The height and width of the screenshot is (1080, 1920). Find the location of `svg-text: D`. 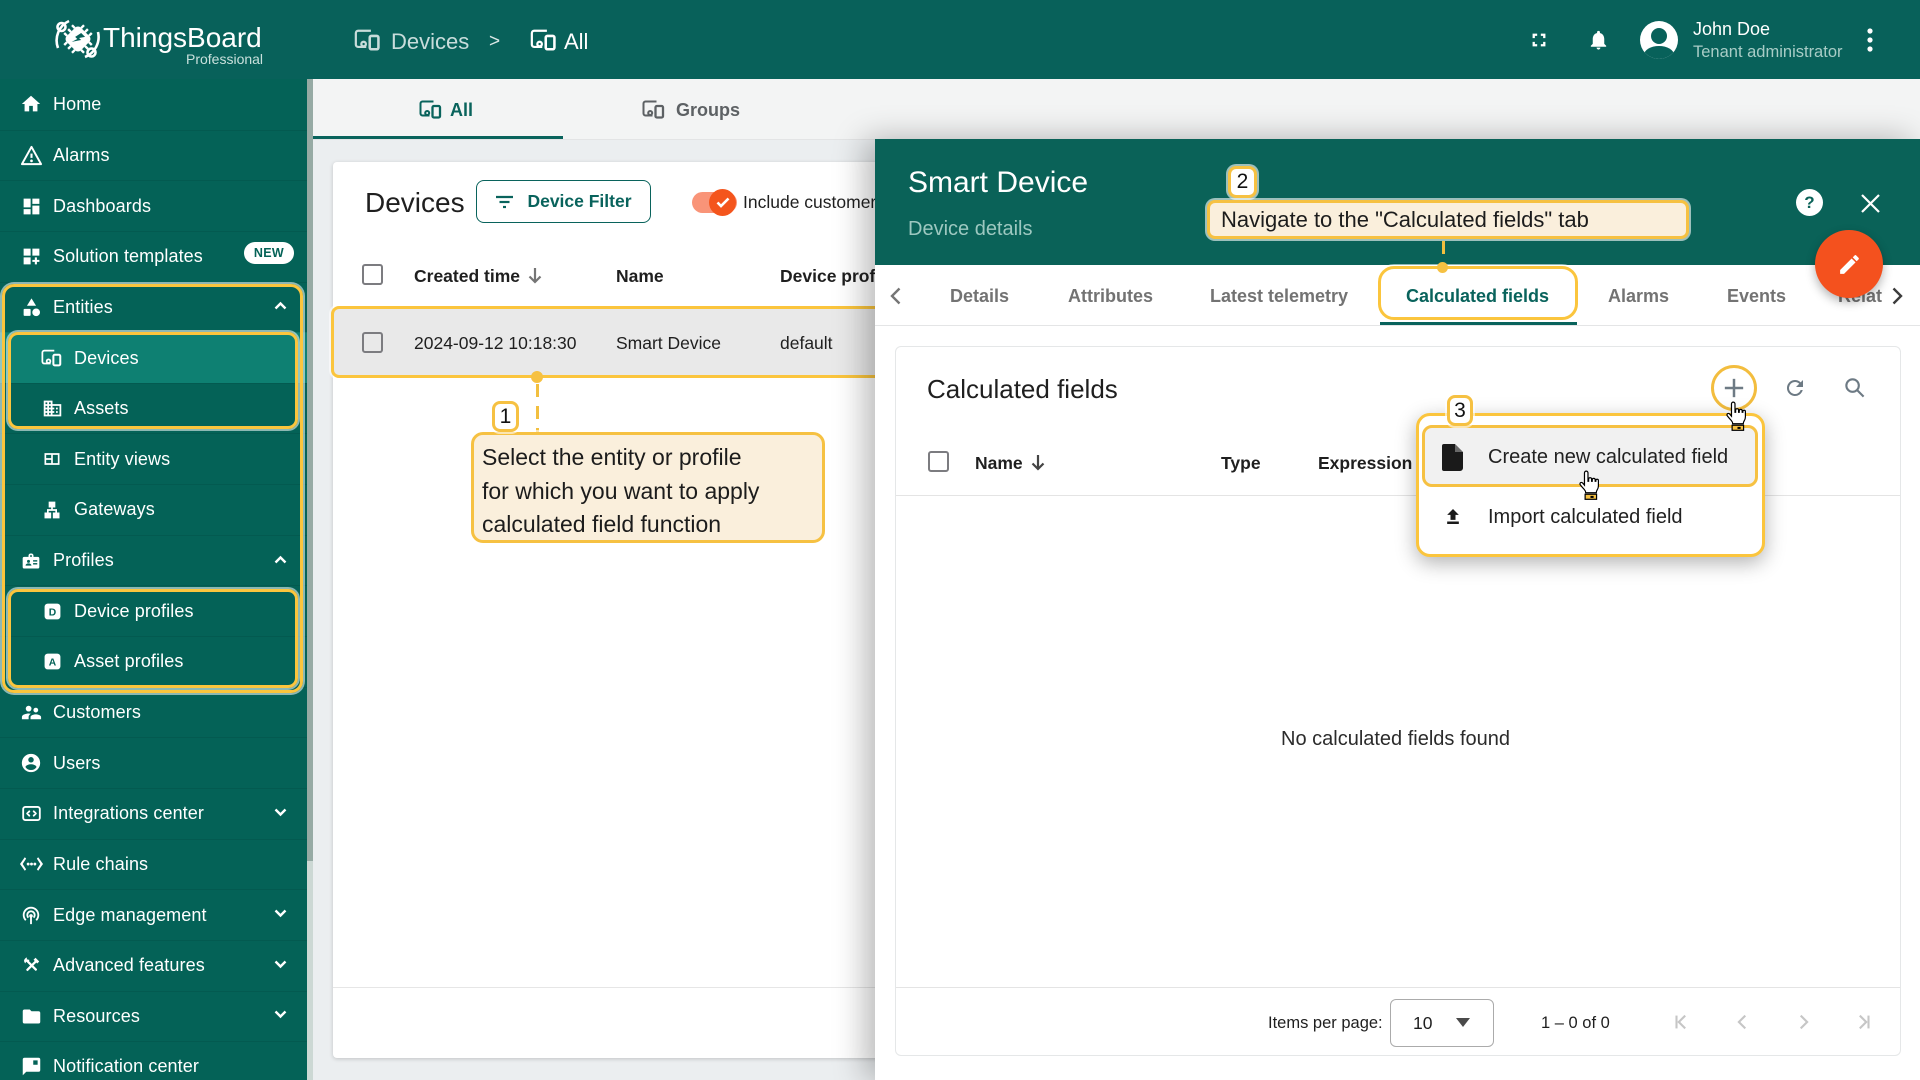

svg-text: D is located at coordinates (51, 612).